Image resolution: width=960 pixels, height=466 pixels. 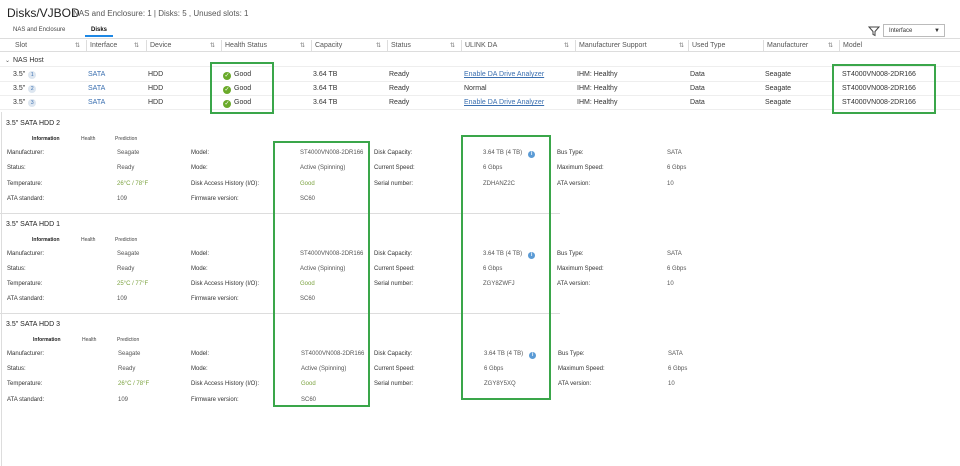 What do you see at coordinates (32, 103) in the screenshot?
I see `slot-number-badge: 3` at bounding box center [32, 103].